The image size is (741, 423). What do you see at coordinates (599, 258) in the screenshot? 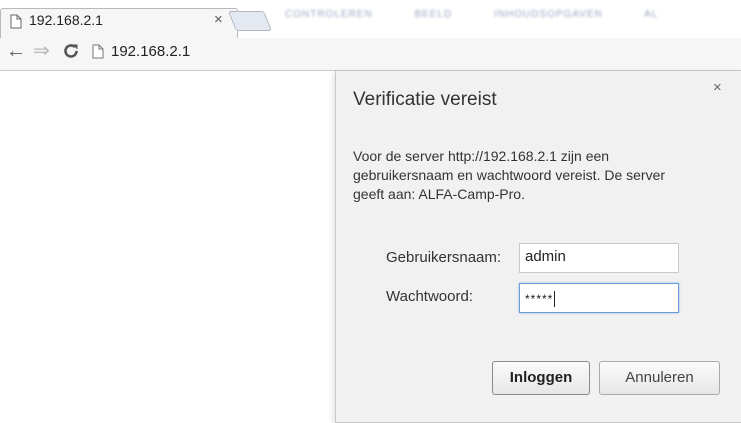
I see `username-field: admin` at bounding box center [599, 258].